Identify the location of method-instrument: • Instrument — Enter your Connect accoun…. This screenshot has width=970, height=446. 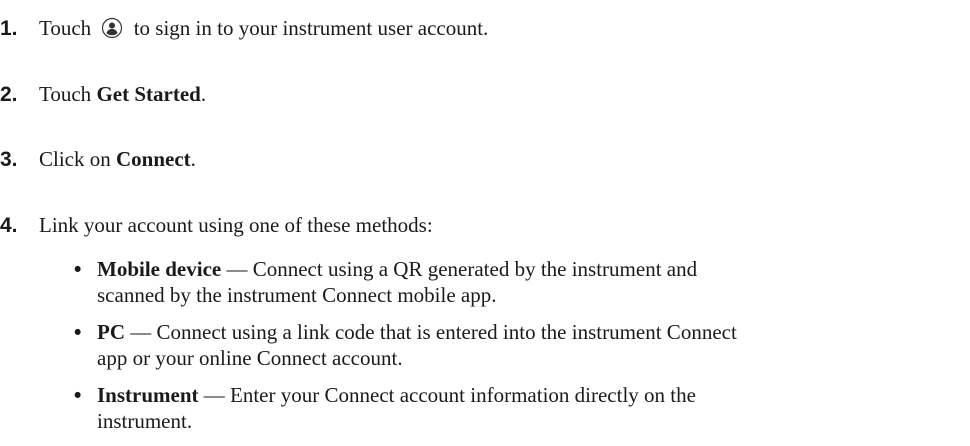
(519, 408).